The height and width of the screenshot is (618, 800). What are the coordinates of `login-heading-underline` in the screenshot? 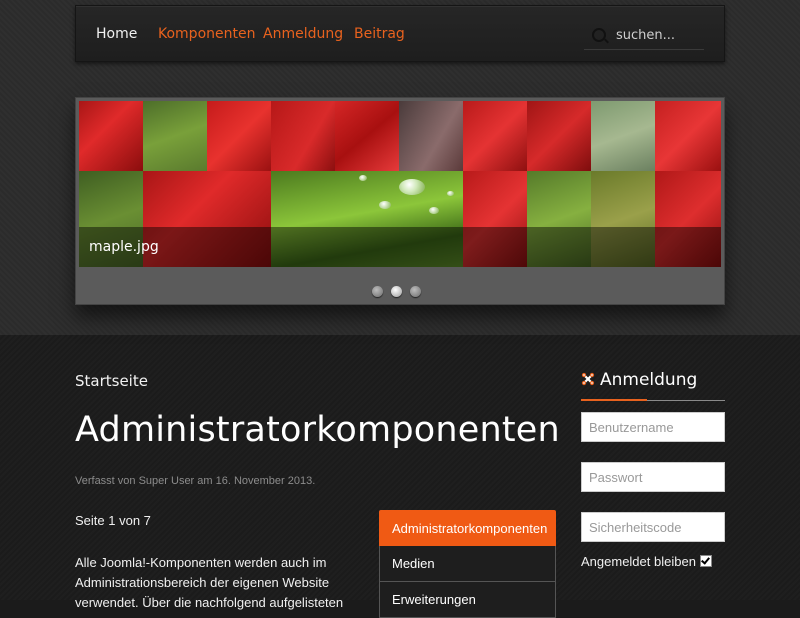 It's located at (614, 400).